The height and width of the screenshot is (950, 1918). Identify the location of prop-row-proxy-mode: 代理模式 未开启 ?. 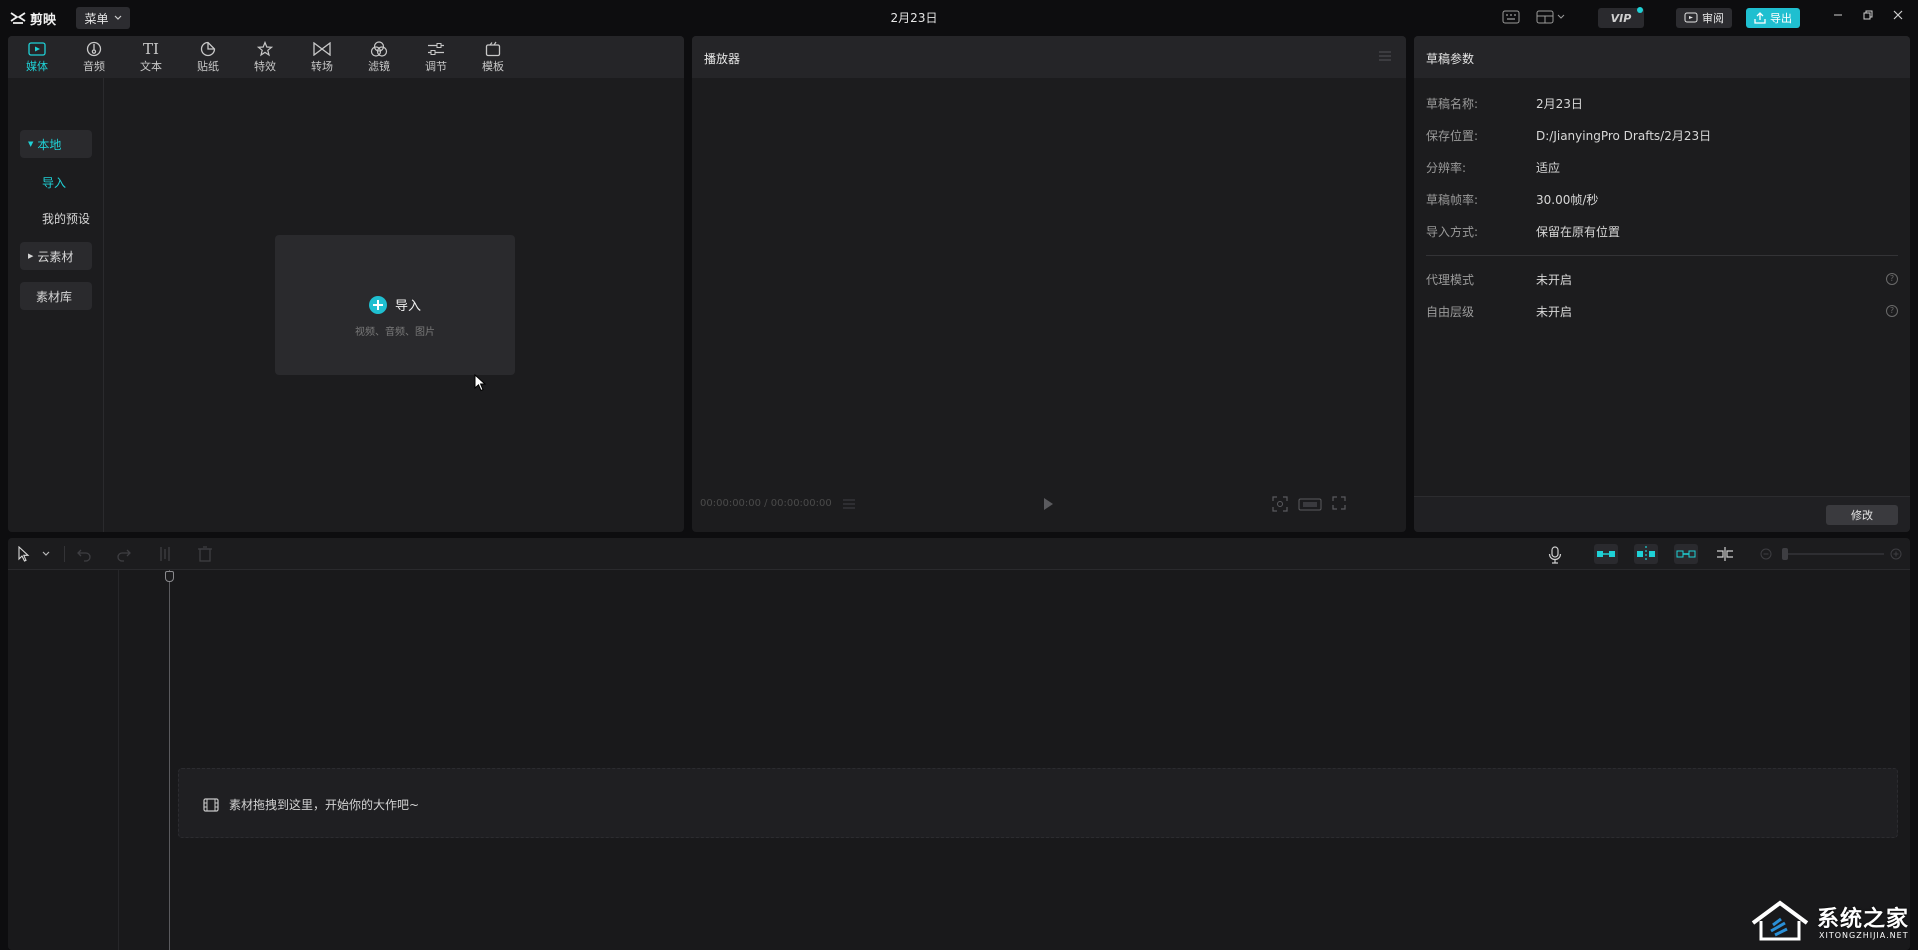
(1662, 280).